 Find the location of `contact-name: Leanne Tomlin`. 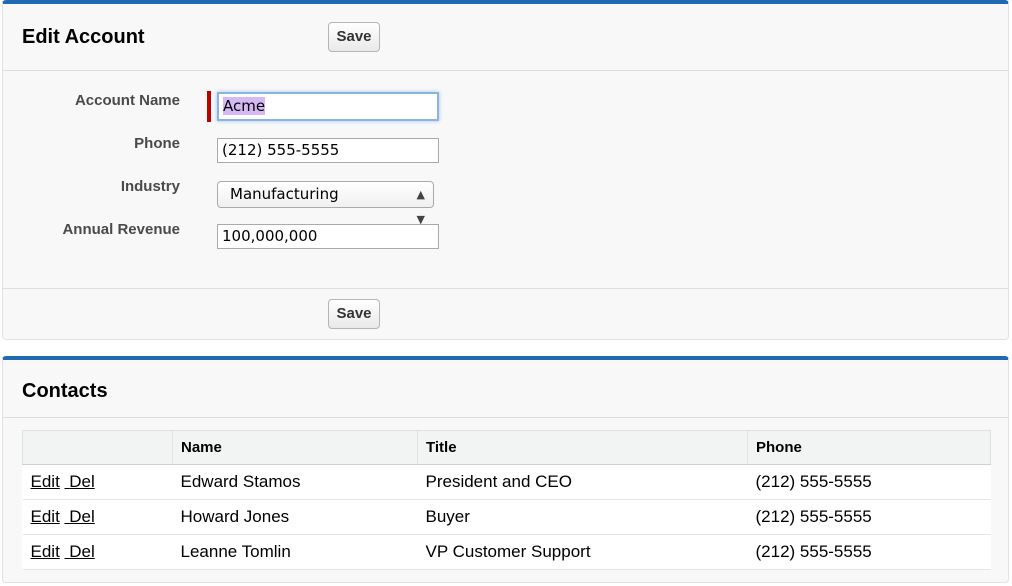

contact-name: Leanne Tomlin is located at coordinates (295, 552).